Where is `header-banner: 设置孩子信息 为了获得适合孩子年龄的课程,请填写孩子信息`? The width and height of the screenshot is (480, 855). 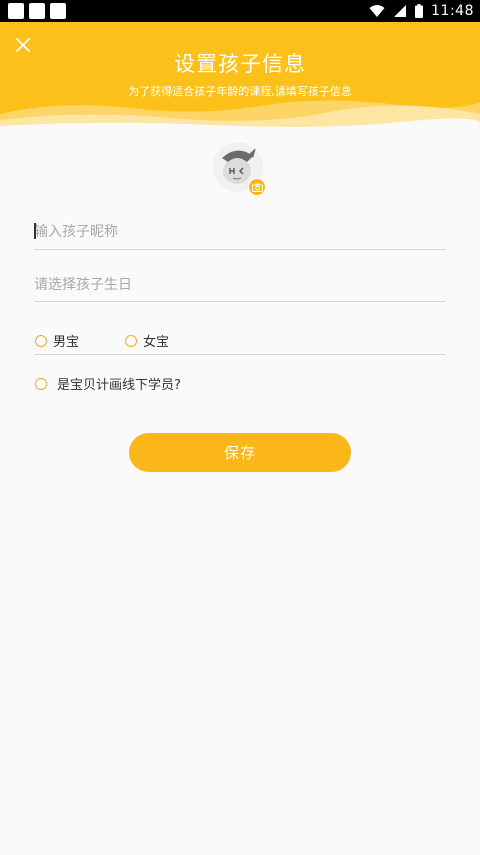
header-banner: 设置孩子信息 为了获得适合孩子年龄的课程,请填写孩子信息 is located at coordinates (240, 77).